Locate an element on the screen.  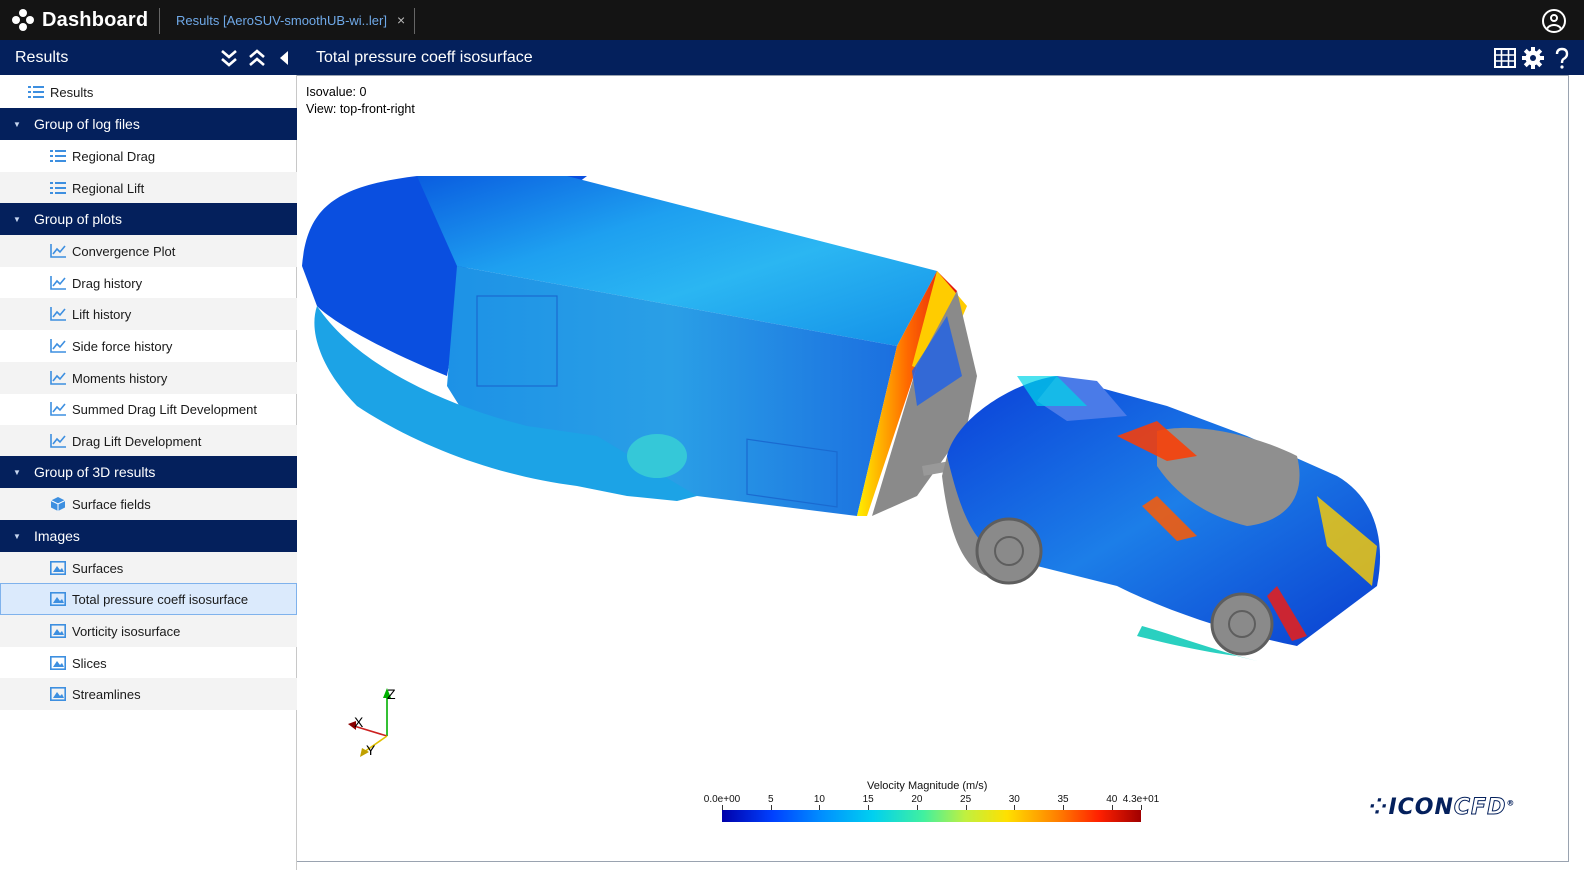
sidebar-item-label: Summed Drag Lift Development is located at coordinates (164, 409).